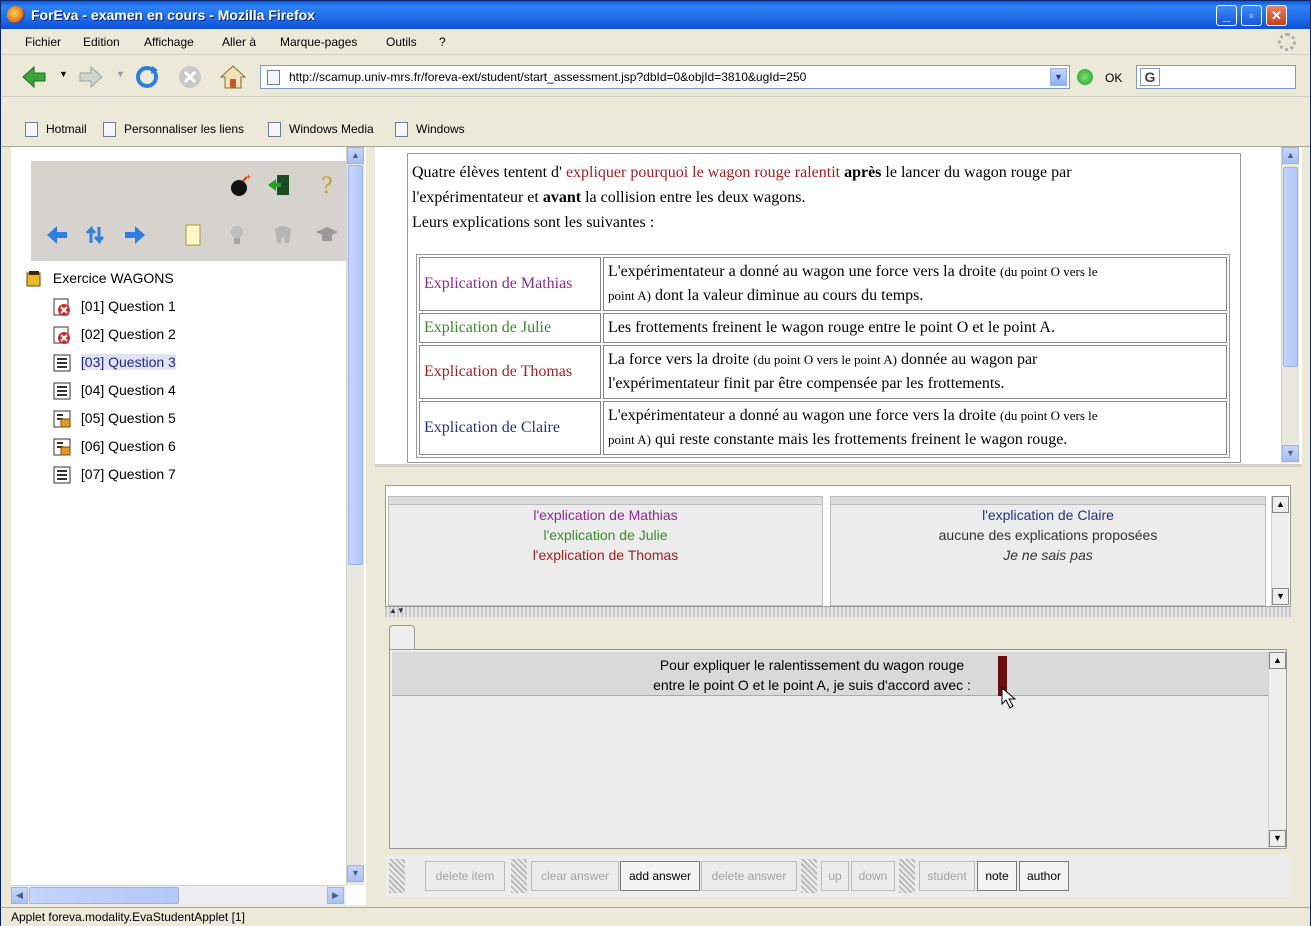 The image size is (1311, 926). What do you see at coordinates (19, 895) in the screenshot?
I see `scroll-left-icon: ◀` at bounding box center [19, 895].